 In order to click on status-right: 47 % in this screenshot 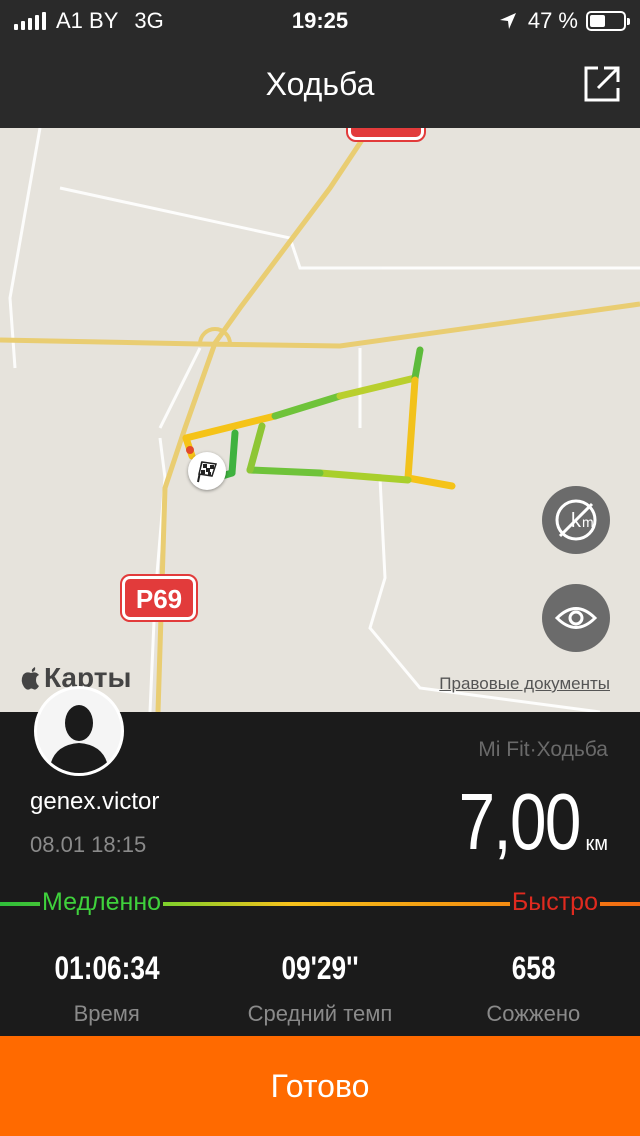, I will do `click(564, 21)`.